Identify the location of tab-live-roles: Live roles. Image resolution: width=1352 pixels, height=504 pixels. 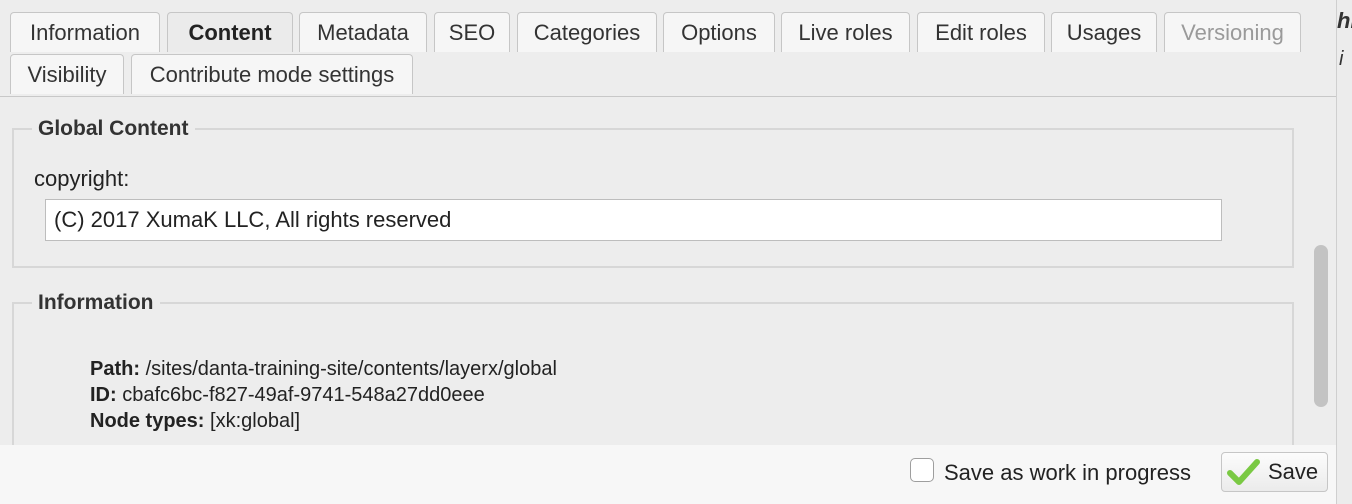
(845, 32).